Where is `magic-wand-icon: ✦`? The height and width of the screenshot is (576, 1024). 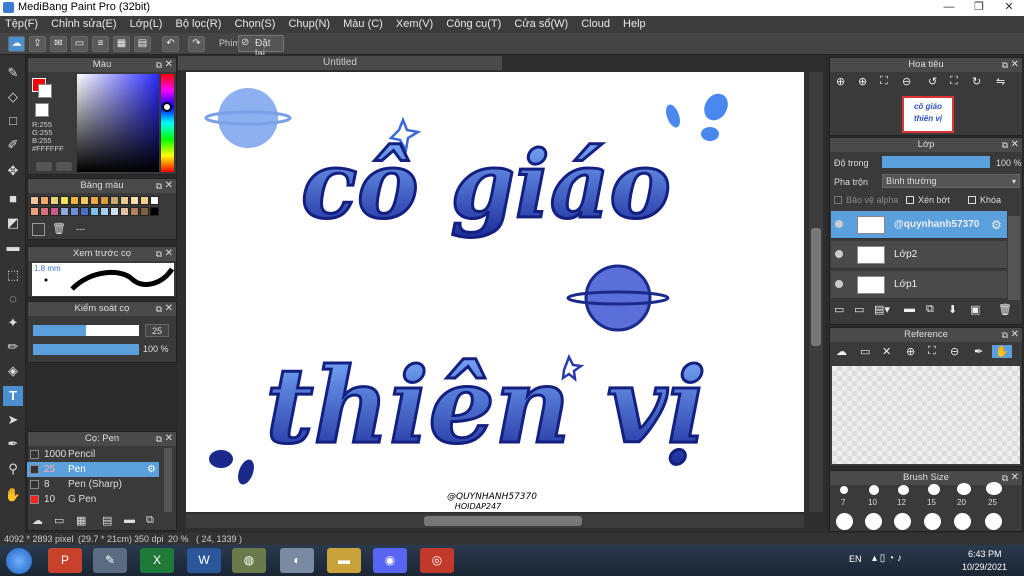
magic-wand-icon: ✦ is located at coordinates (13, 323).